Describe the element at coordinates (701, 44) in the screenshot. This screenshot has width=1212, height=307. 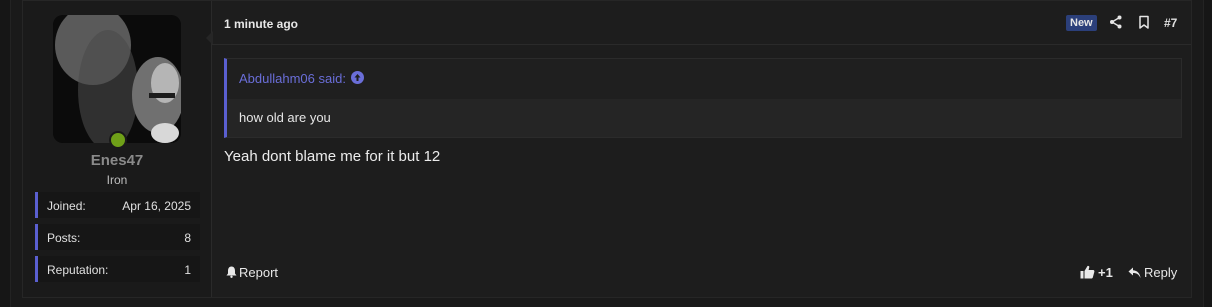
I see `header-divider` at that location.